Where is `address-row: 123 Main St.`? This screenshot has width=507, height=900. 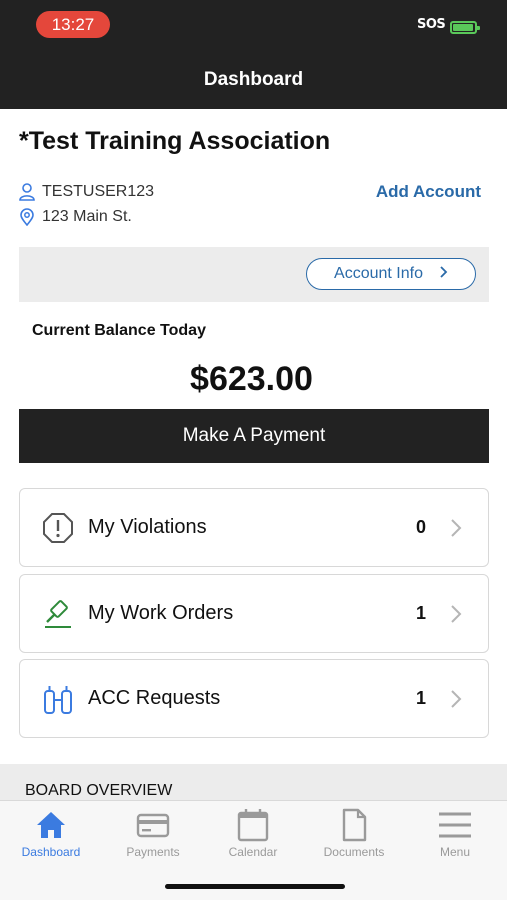 address-row: 123 Main St. is located at coordinates (75, 217).